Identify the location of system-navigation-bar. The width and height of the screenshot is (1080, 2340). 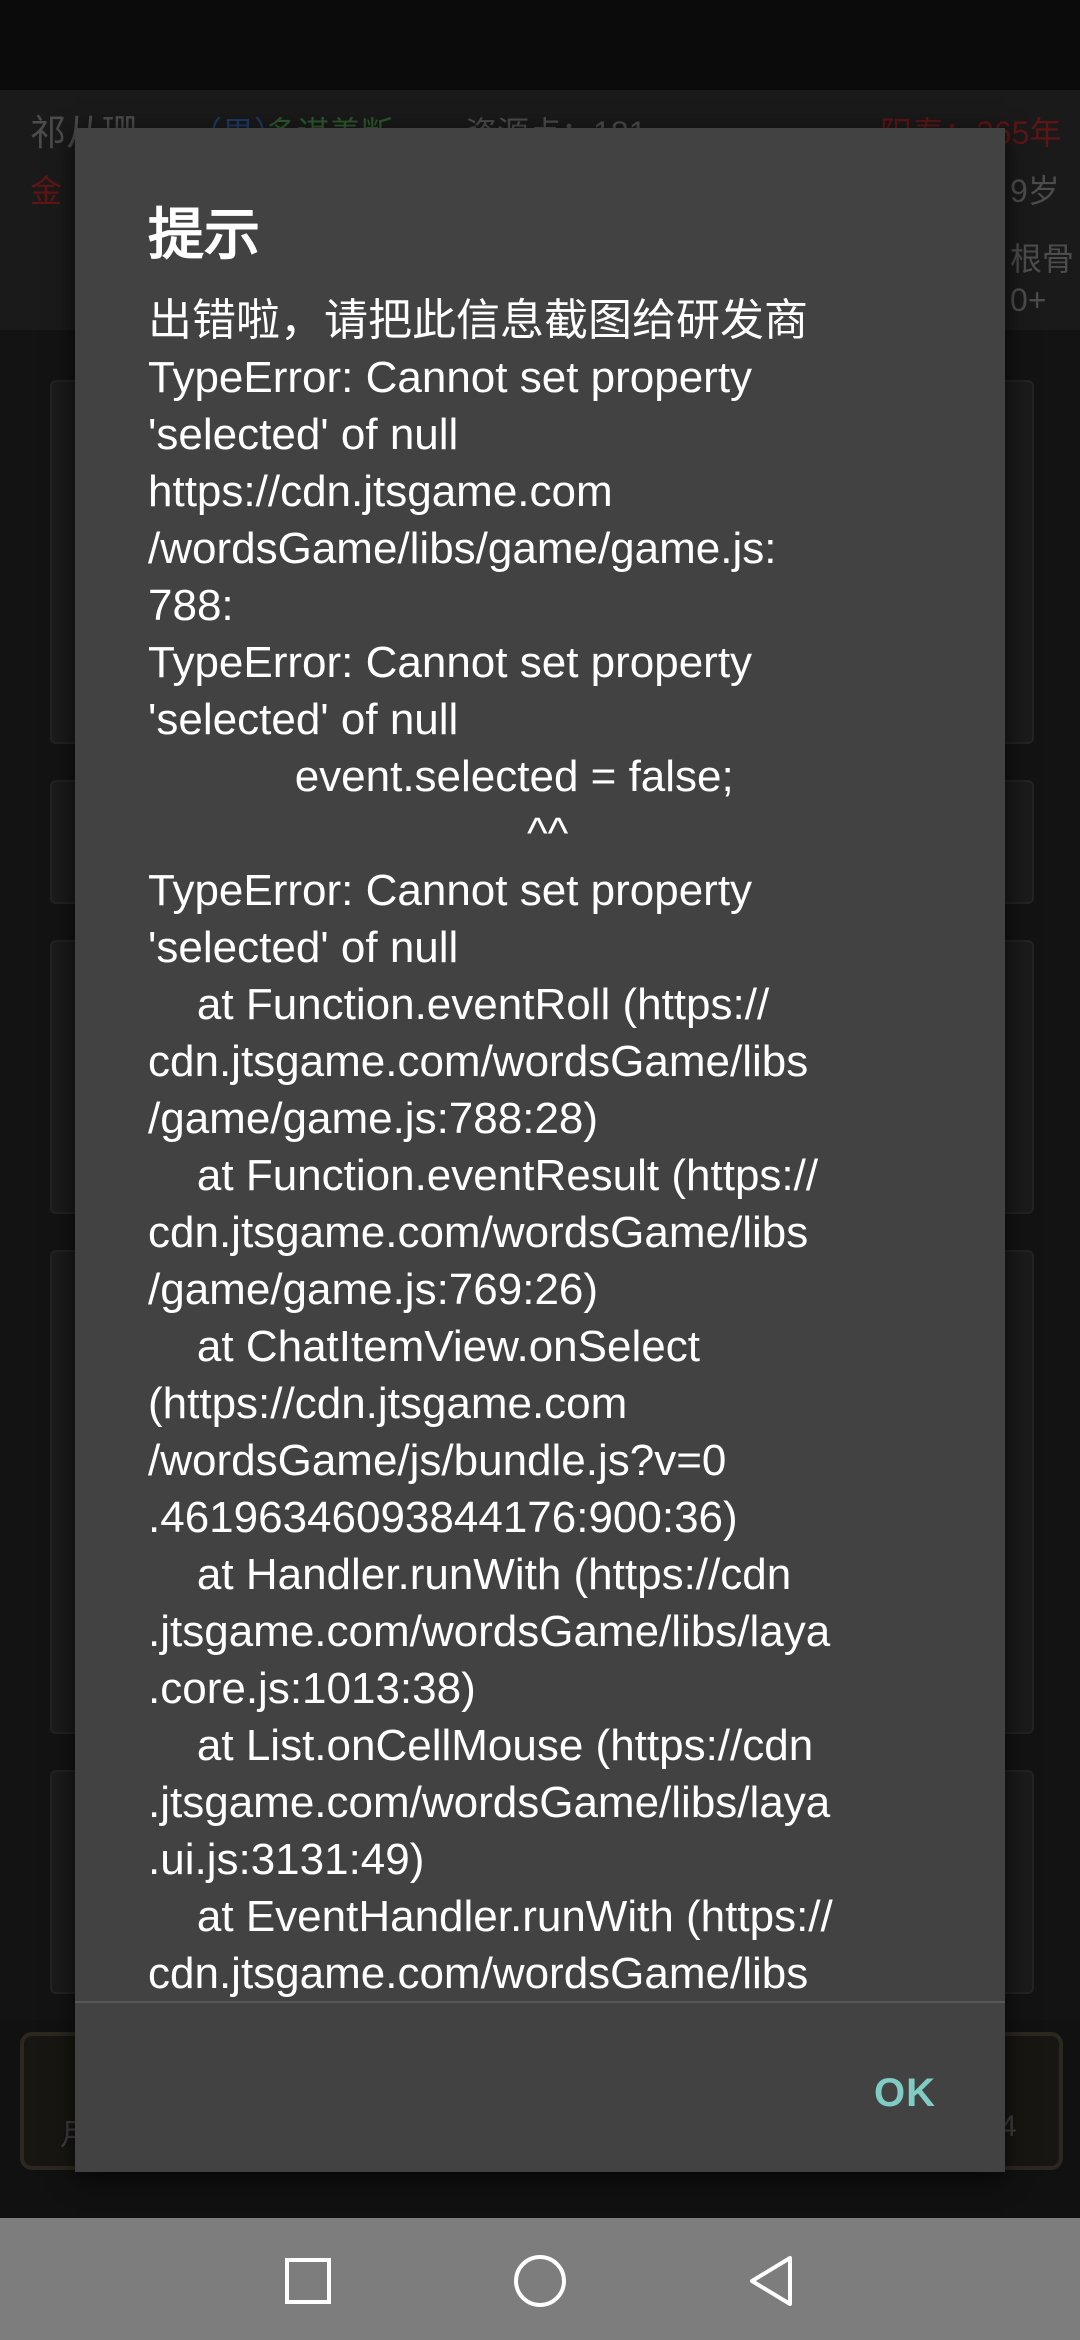
(540, 2279).